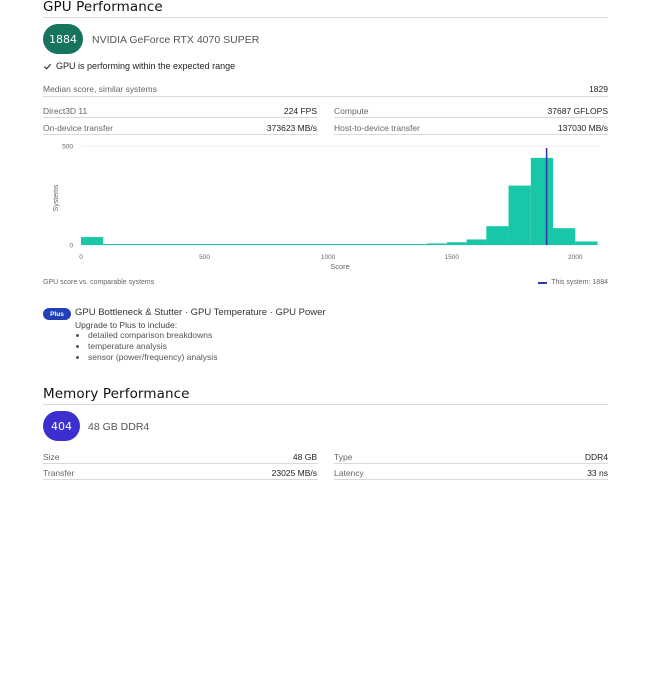 This screenshot has height=700, width=650. Describe the element at coordinates (304, 457) in the screenshot. I see `mem-value-size: 48 GB` at that location.